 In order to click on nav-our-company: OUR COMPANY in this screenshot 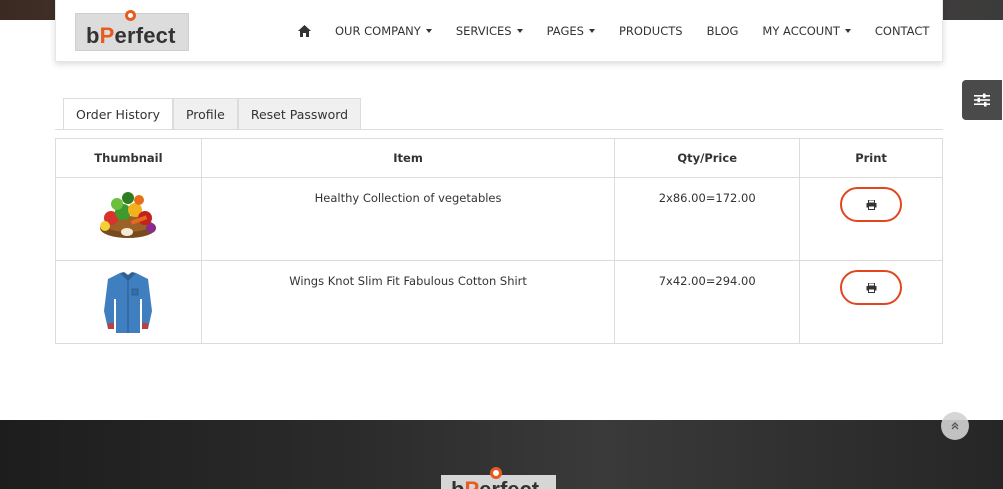, I will do `click(383, 31)`.